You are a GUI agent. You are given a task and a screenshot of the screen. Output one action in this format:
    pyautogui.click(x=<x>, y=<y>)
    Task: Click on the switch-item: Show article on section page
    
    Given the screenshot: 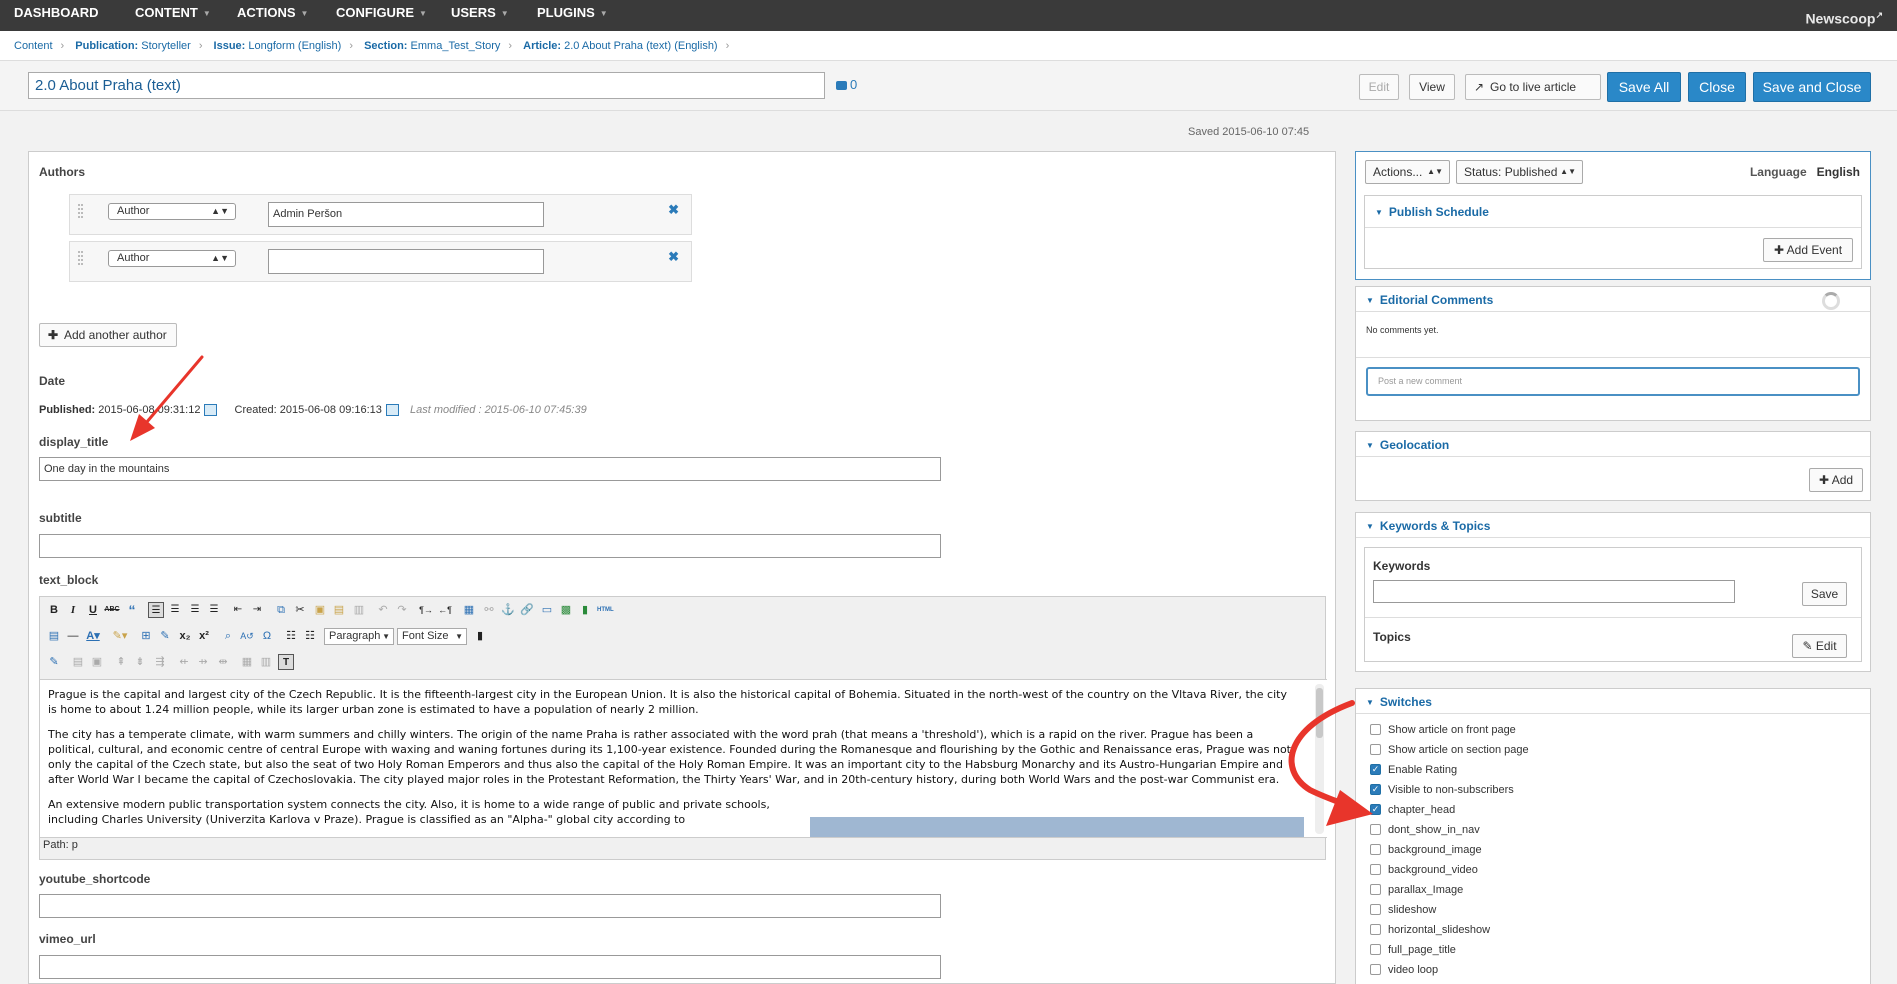 What is the action you would take?
    pyautogui.click(x=1449, y=751)
    